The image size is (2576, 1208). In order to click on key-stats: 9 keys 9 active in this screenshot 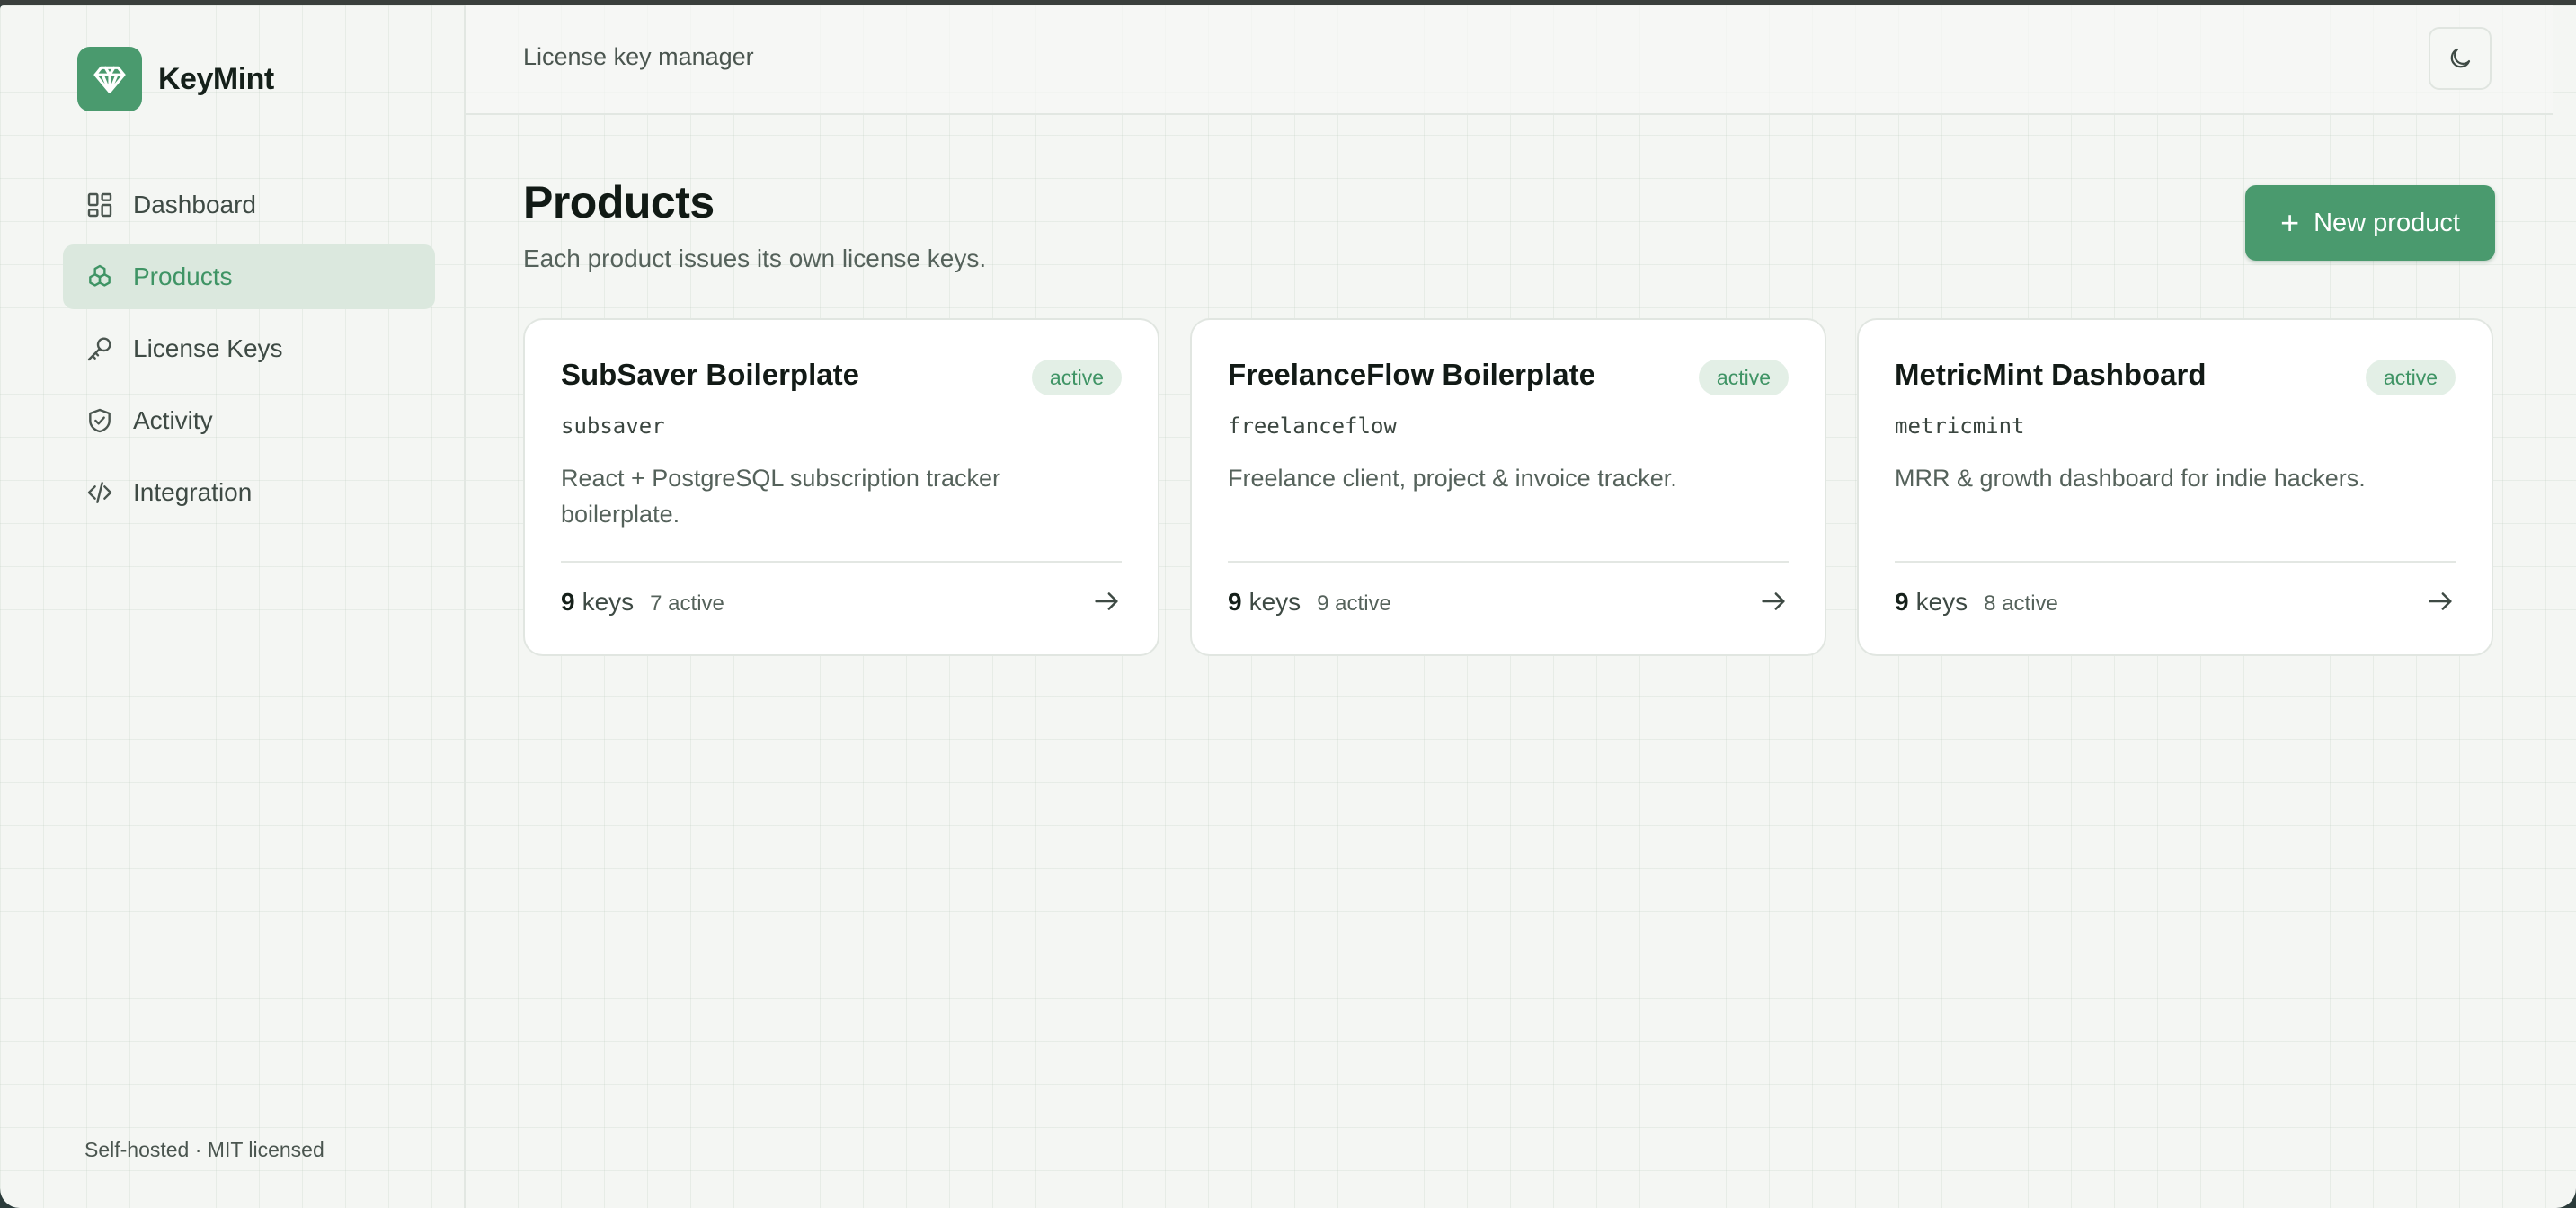, I will do `click(1309, 602)`.